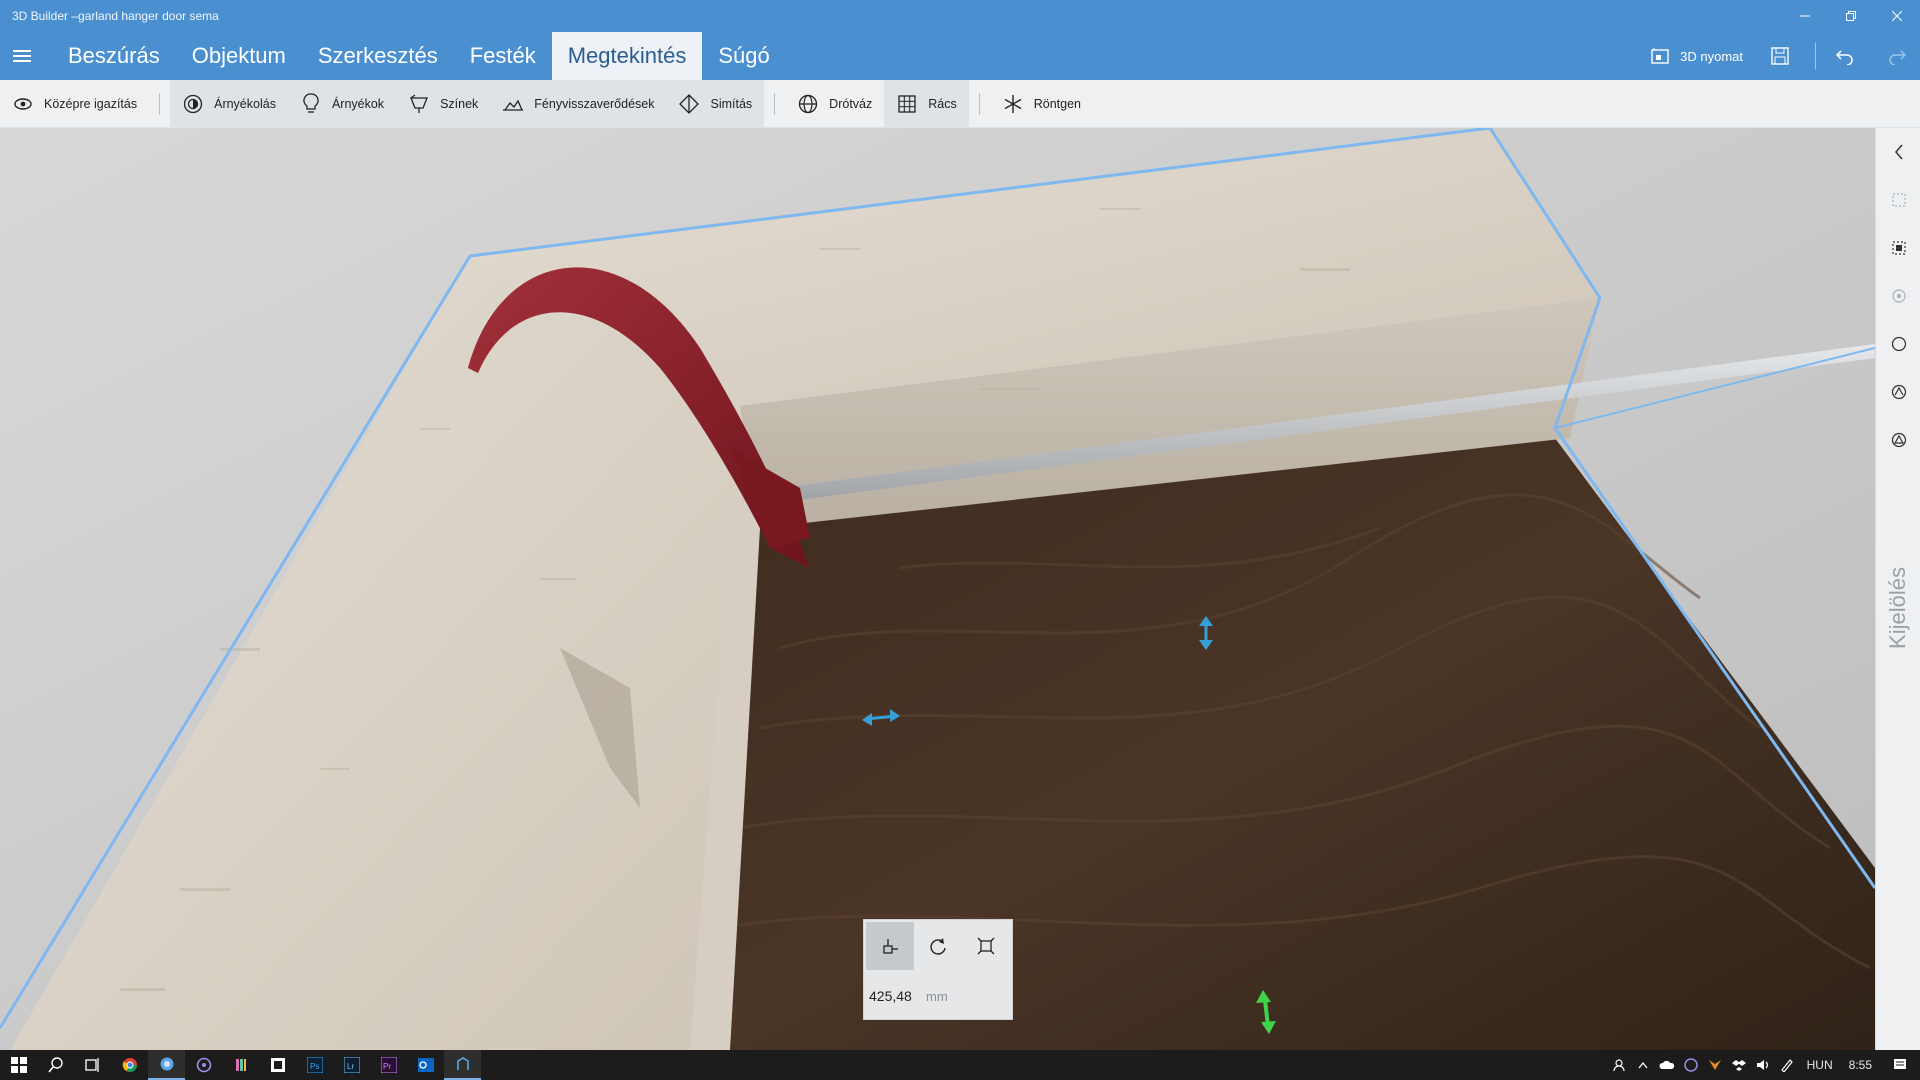 The image size is (1920, 1080). What do you see at coordinates (1897, 16) in the screenshot?
I see `close-button` at bounding box center [1897, 16].